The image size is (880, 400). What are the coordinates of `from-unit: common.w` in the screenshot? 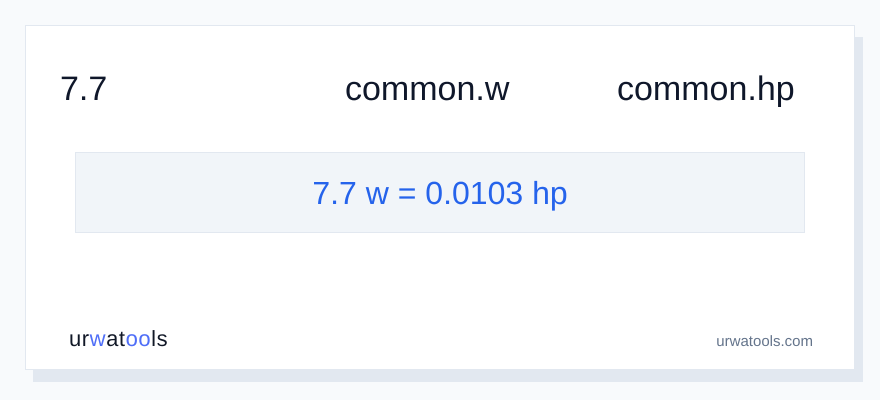 It's located at (427, 89).